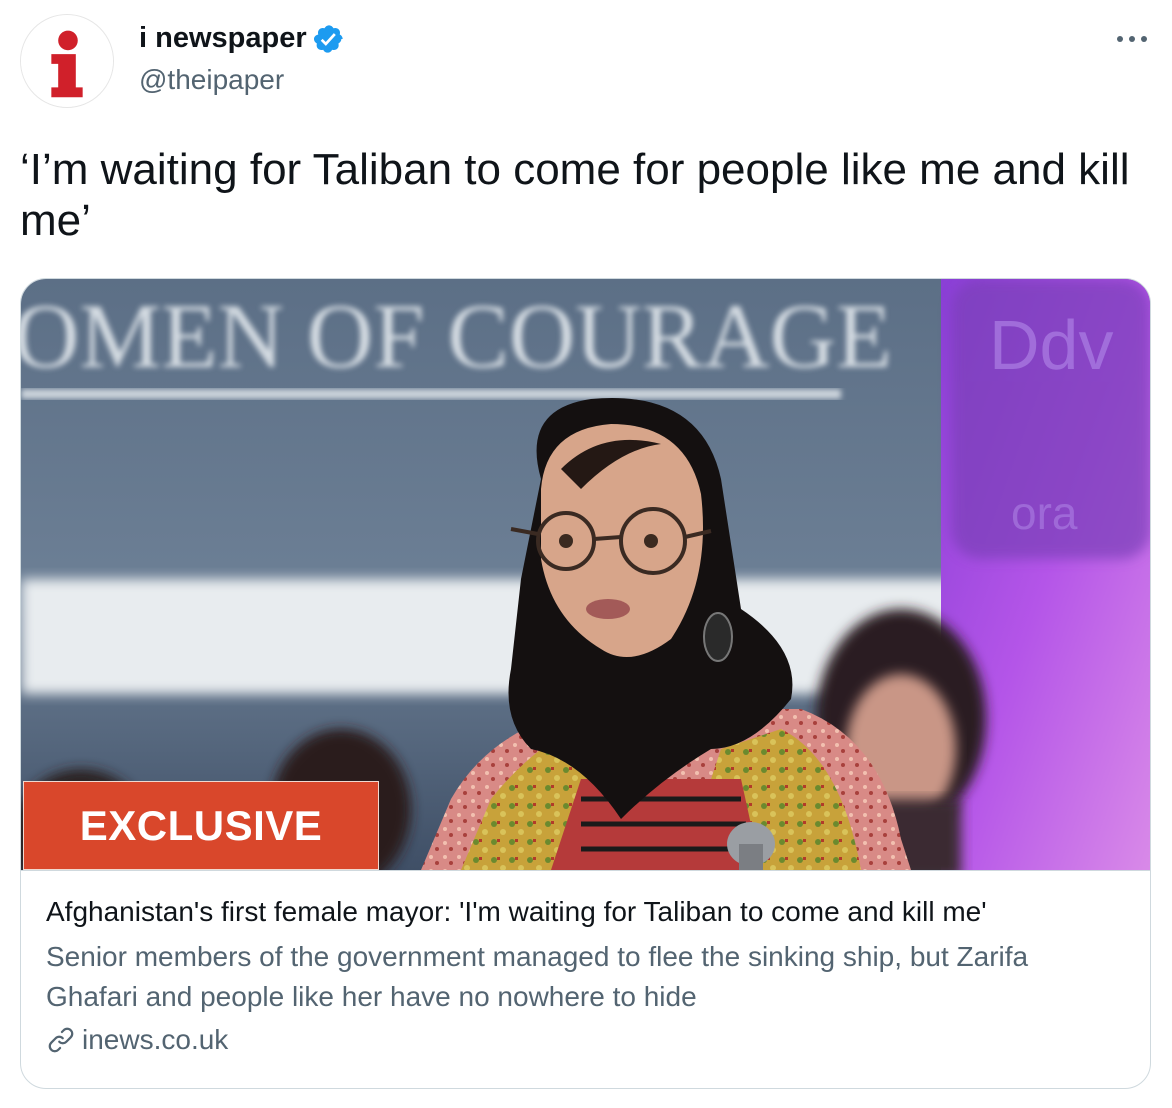 This screenshot has width=1172, height=1108. Describe the element at coordinates (329, 39) in the screenshot. I see `verified-badge-icon` at that location.